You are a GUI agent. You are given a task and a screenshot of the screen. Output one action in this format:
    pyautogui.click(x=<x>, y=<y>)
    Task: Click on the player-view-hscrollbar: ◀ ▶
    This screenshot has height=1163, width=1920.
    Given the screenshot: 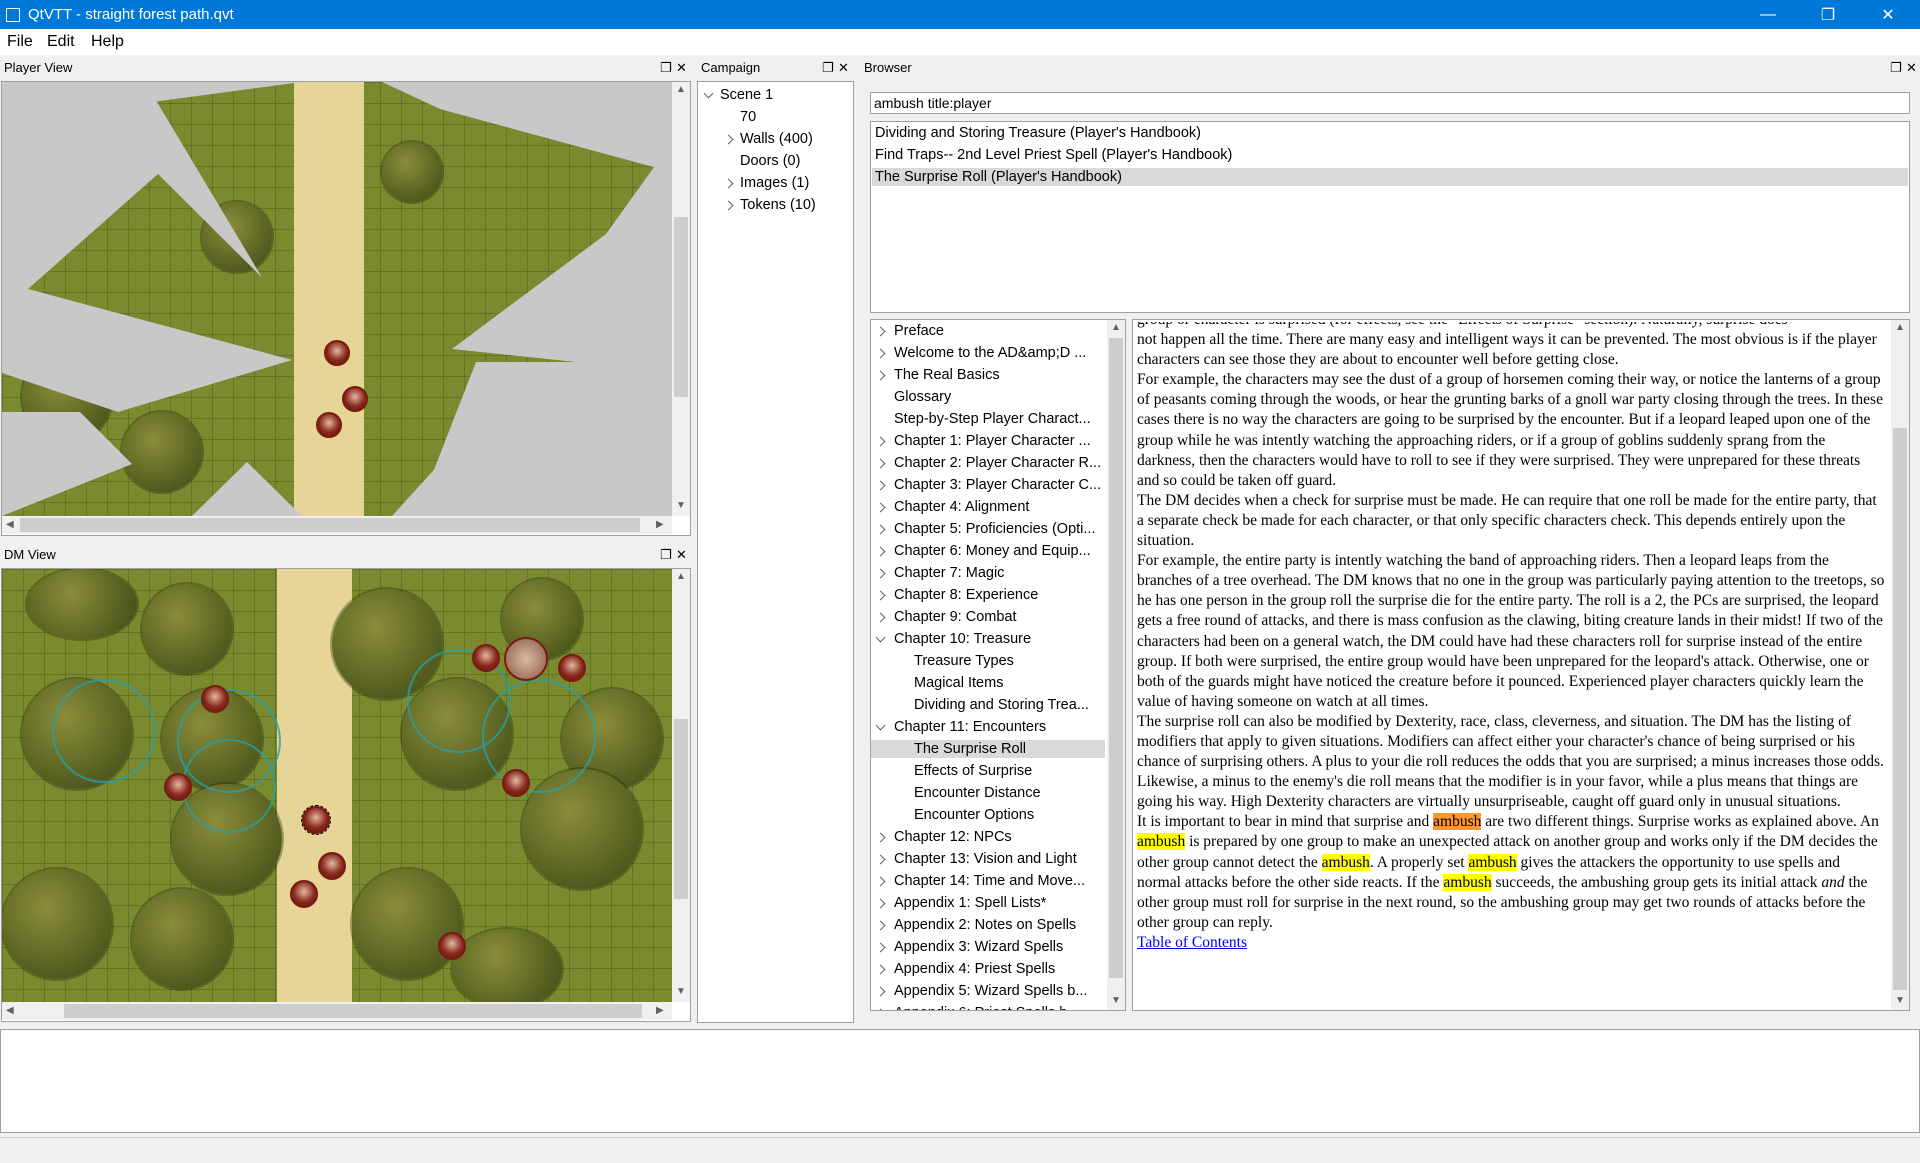 What is the action you would take?
    pyautogui.click(x=337, y=525)
    